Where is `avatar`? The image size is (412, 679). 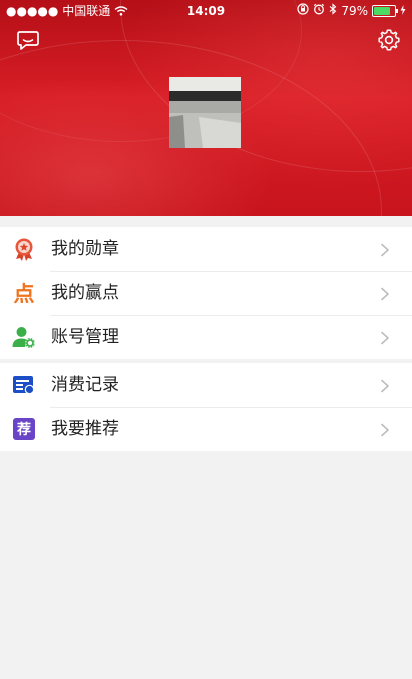
avatar is located at coordinates (205, 112).